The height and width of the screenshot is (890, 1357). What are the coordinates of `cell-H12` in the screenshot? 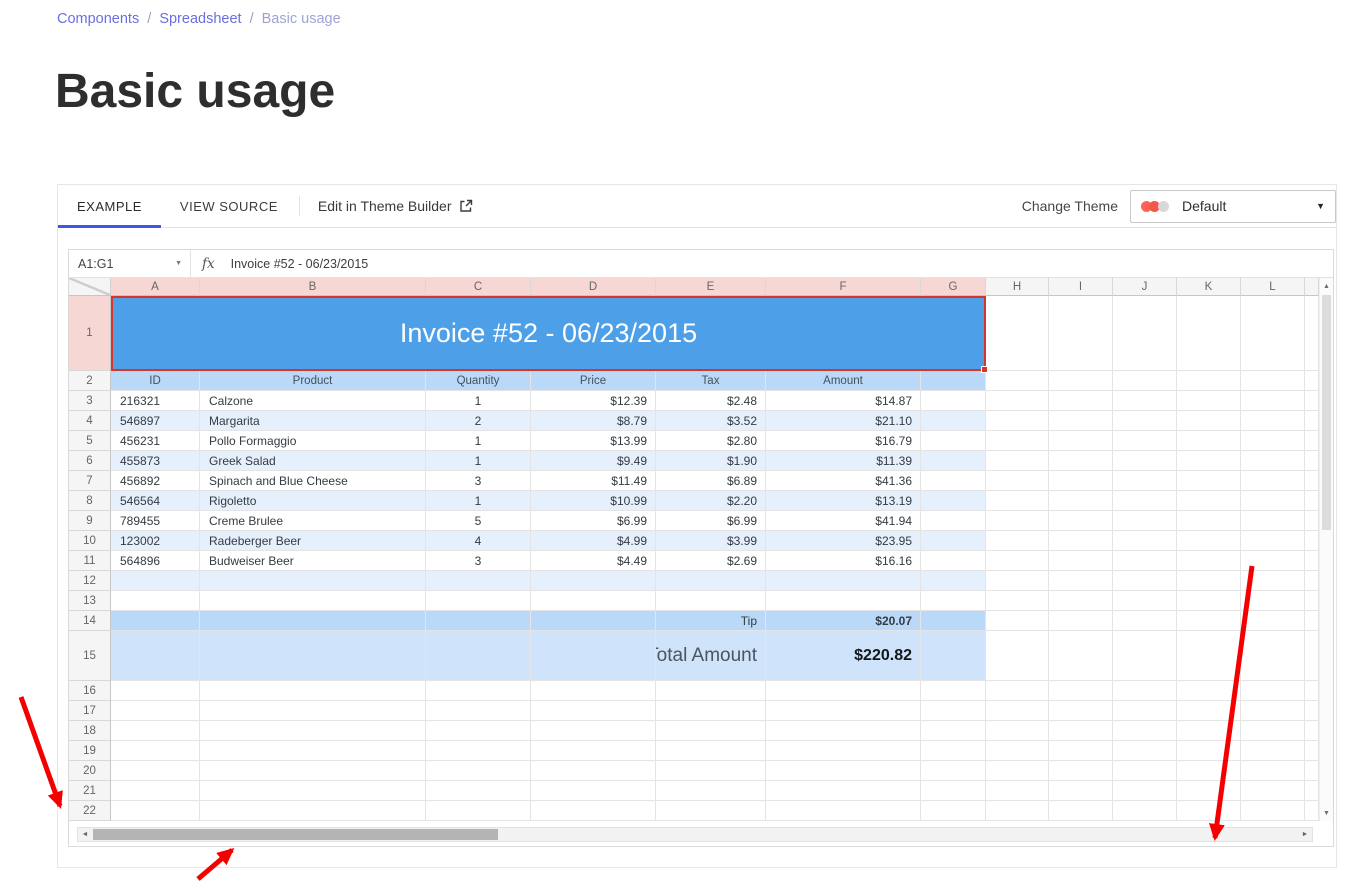 It's located at (1017, 581).